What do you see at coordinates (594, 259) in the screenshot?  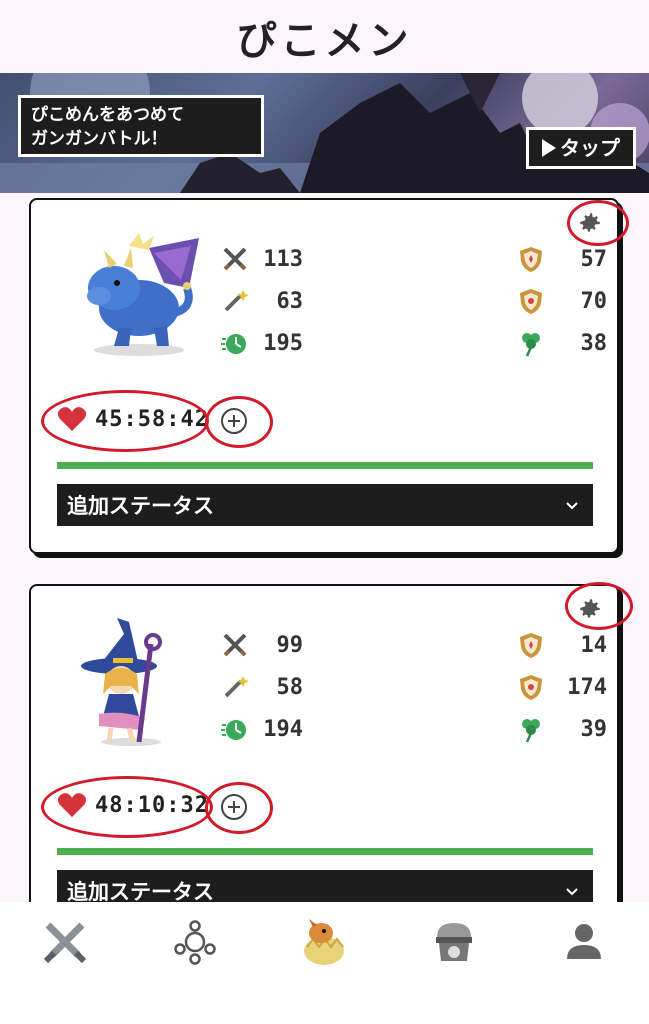 I see `stat-value: 57` at bounding box center [594, 259].